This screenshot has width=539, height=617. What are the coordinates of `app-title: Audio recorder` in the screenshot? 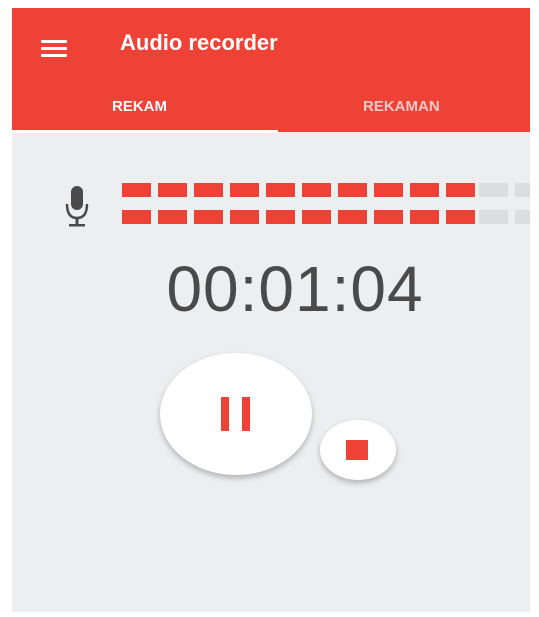 It's located at (199, 42).